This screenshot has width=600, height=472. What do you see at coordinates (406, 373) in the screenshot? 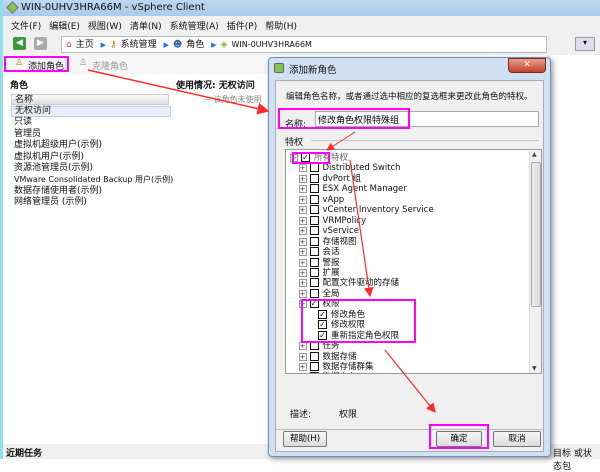
I see `tree-node: + 数据中心` at bounding box center [406, 373].